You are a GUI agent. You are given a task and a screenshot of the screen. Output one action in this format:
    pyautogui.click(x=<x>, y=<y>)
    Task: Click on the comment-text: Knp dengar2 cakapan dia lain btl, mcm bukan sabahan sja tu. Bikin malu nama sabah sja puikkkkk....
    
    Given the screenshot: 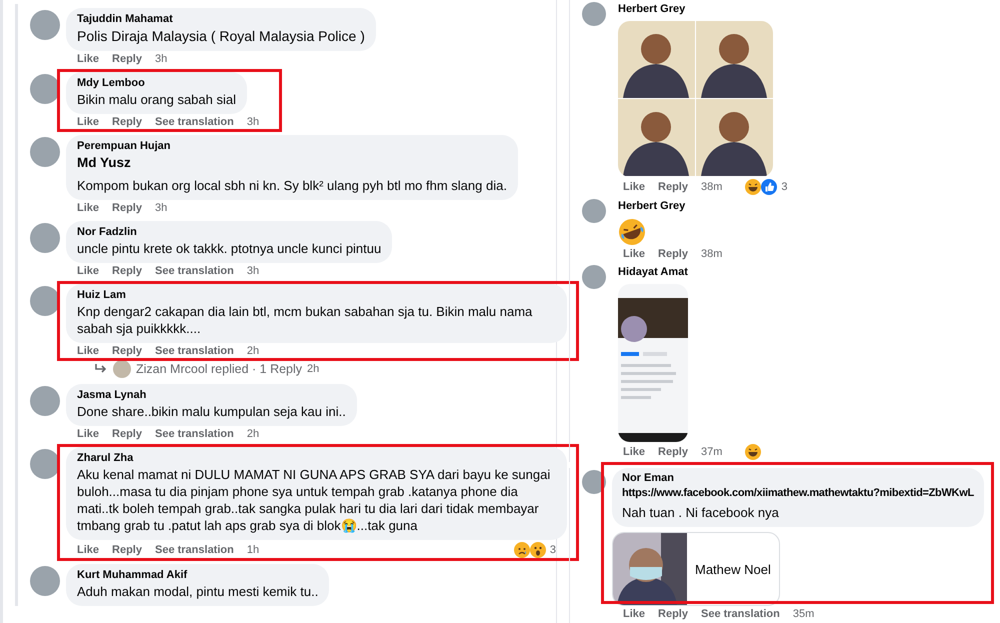 What is the action you would take?
    pyautogui.click(x=305, y=320)
    